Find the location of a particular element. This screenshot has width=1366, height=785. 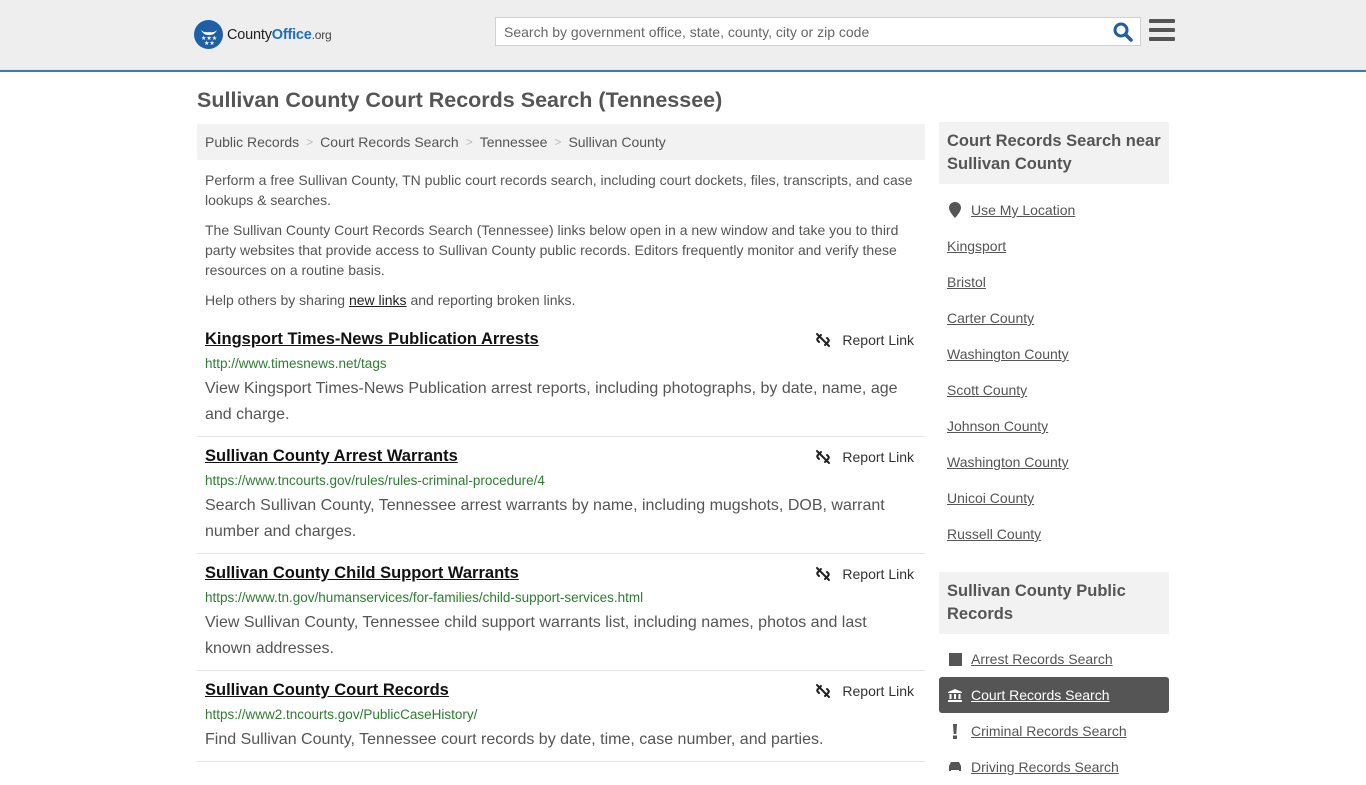

hamburger-menu-button is located at coordinates (1162, 31).